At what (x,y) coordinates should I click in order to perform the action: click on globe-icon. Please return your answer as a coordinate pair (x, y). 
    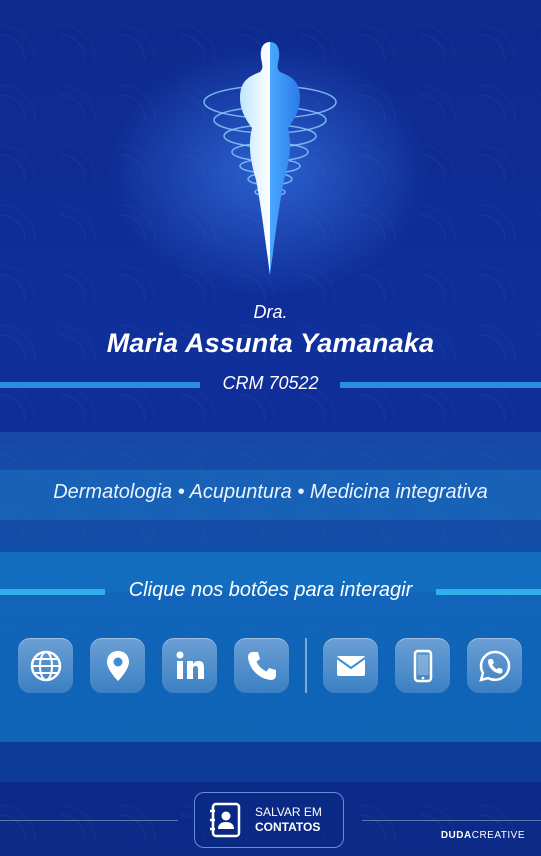
    Looking at the image, I should click on (45, 665).